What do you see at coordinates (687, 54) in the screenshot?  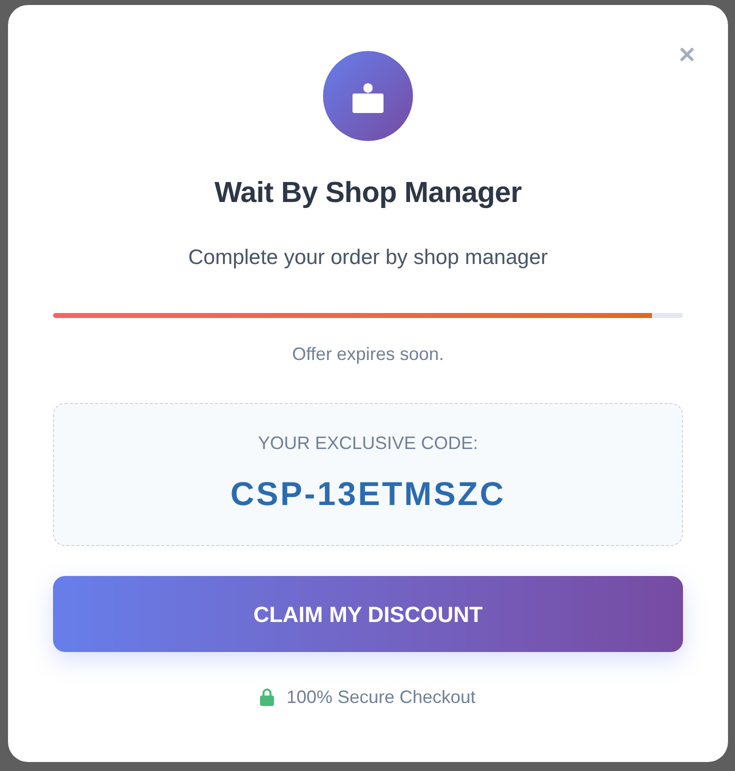 I see `close-icon` at bounding box center [687, 54].